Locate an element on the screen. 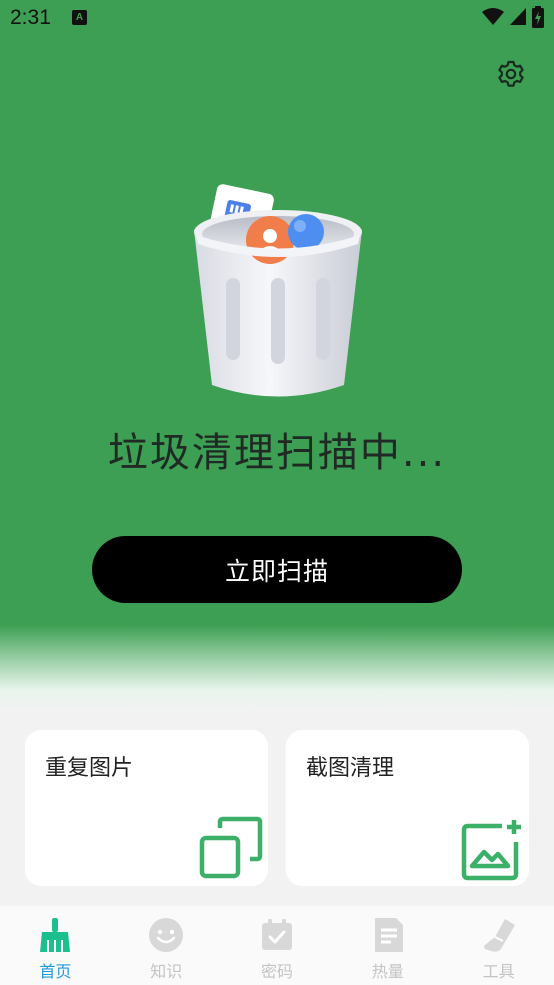 The height and width of the screenshot is (985, 554). tab-label: 工具 is located at coordinates (498, 971).